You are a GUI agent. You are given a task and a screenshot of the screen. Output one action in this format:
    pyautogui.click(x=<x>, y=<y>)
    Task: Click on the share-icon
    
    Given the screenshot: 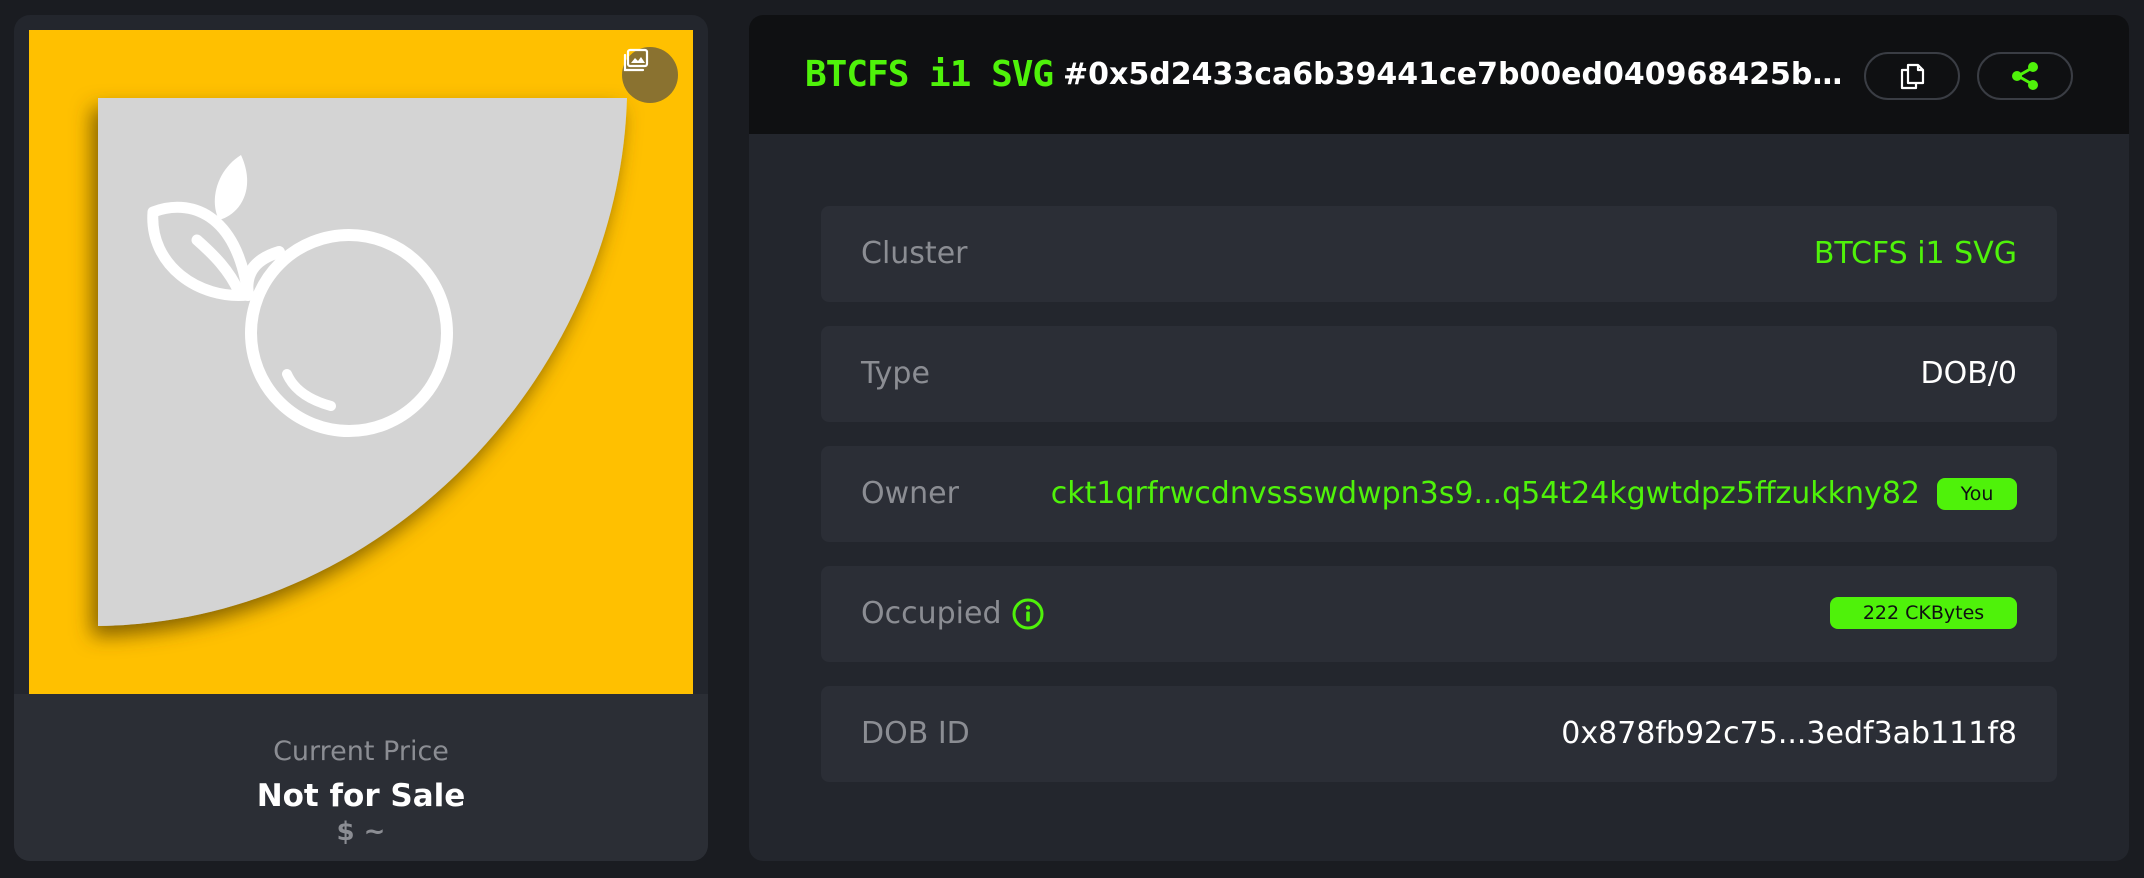 What is the action you would take?
    pyautogui.click(x=2025, y=76)
    